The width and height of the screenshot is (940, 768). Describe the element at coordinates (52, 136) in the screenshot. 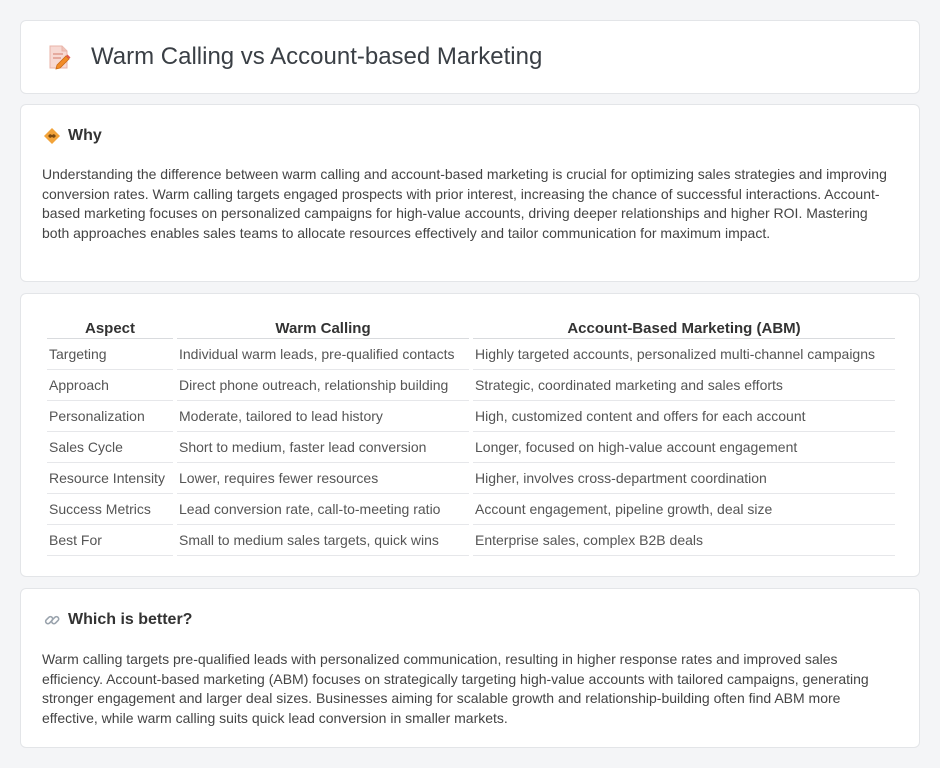

I see `handshake-icon` at that location.